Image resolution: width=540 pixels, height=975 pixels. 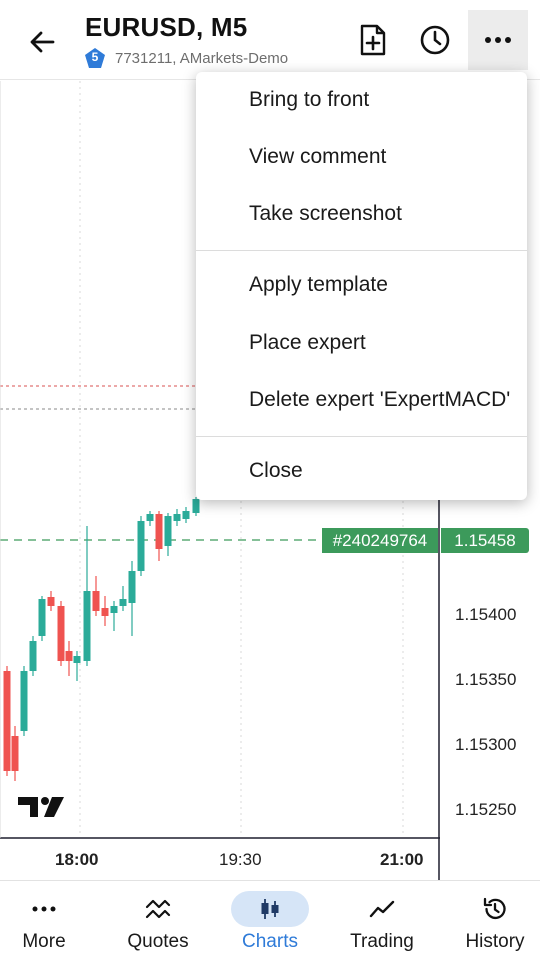 I want to click on tradingview-logo, so click(x=41, y=807).